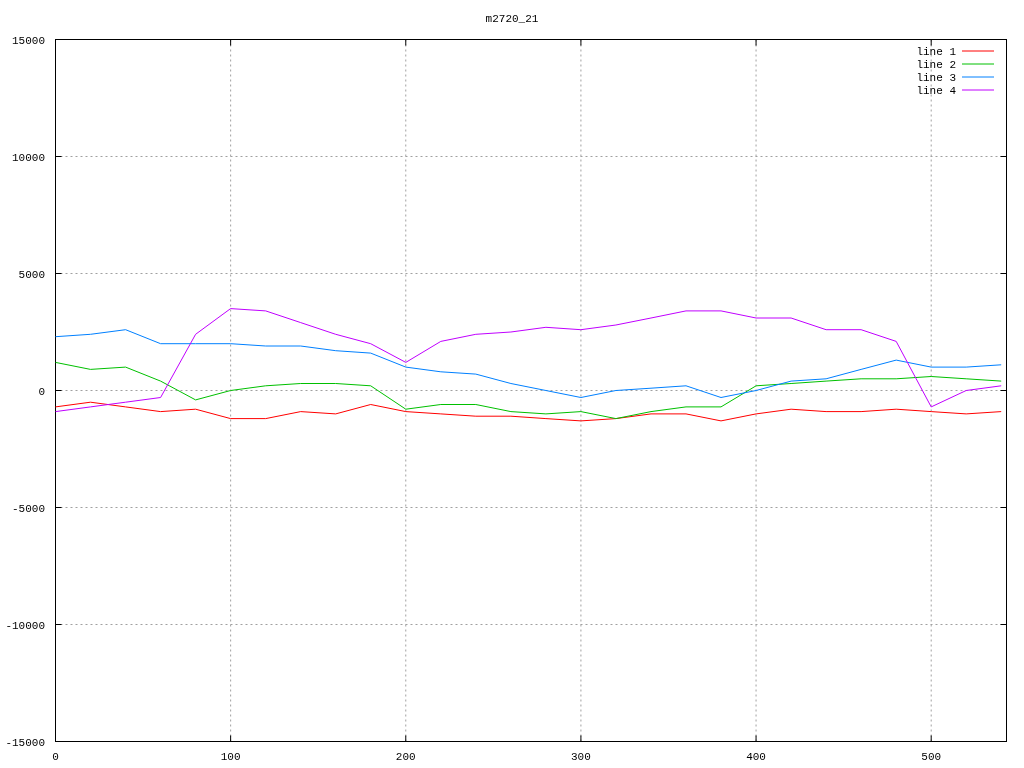  What do you see at coordinates (936, 52) in the screenshot?
I see `legend-label: line 1` at bounding box center [936, 52].